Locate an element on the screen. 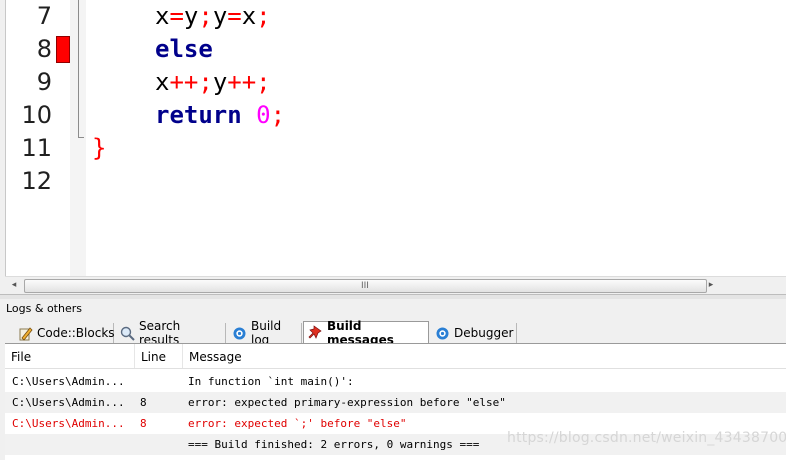 This screenshot has height=460, width=786. column-header-line: Line is located at coordinates (159, 356).